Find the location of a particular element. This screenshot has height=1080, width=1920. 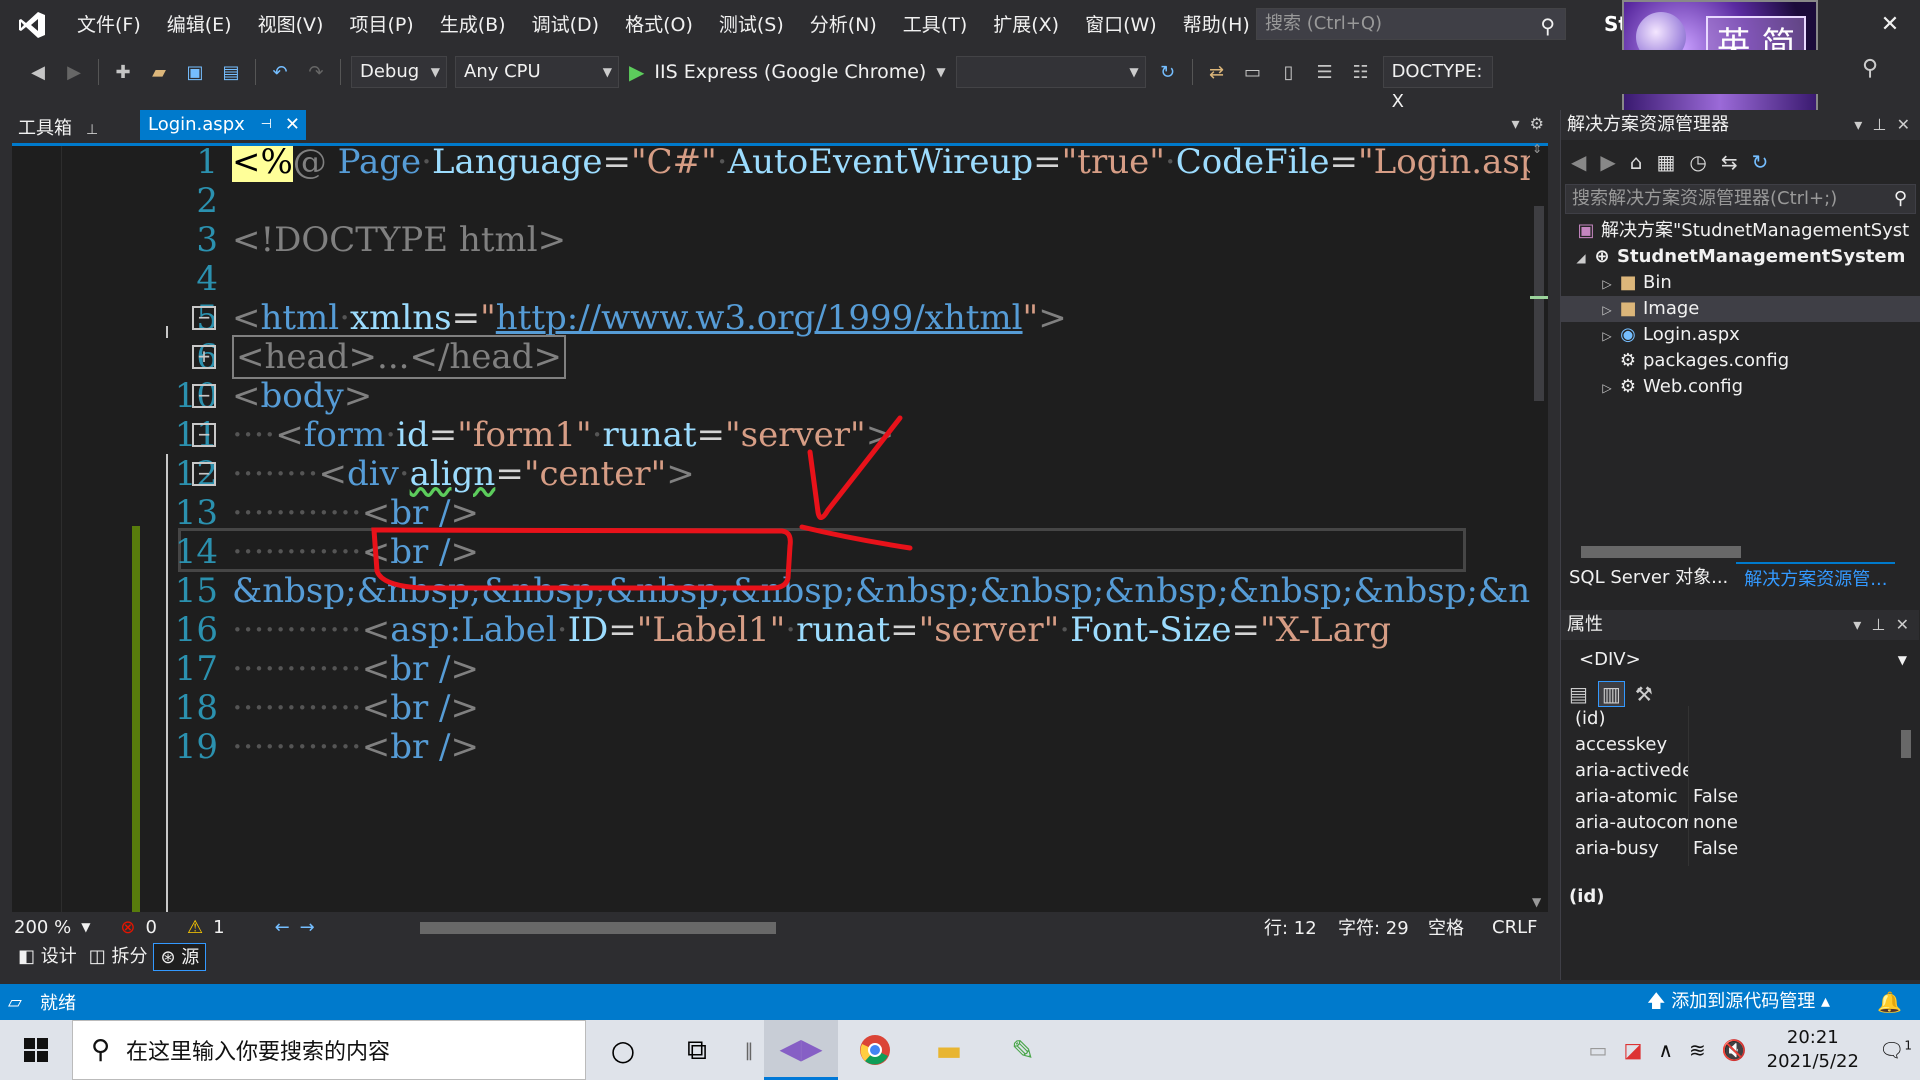

tree-item-bin: ▷ ■ Bin is located at coordinates (1740, 283).